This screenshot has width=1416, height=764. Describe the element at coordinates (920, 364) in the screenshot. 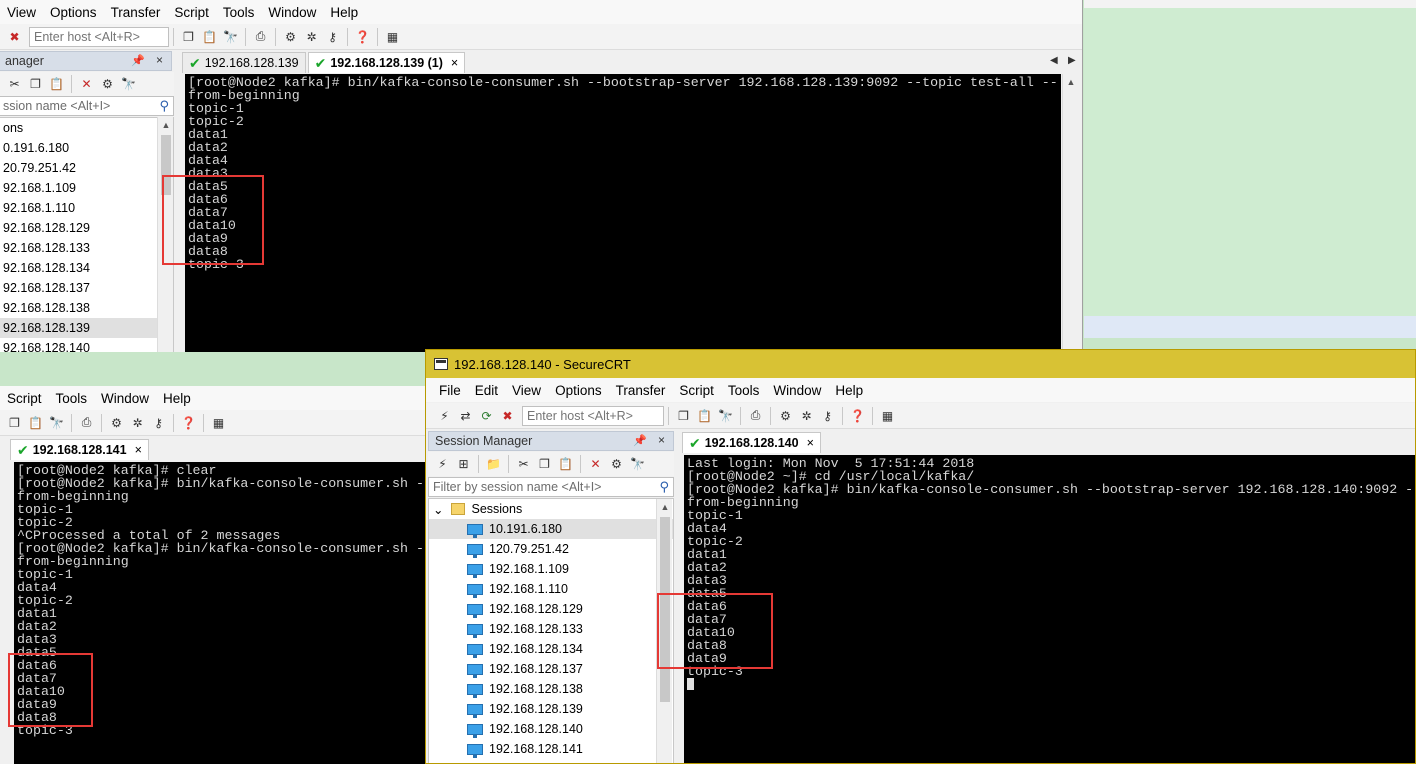

I see `window-title-bar: 192.168.128.140 - SecureCRT` at that location.